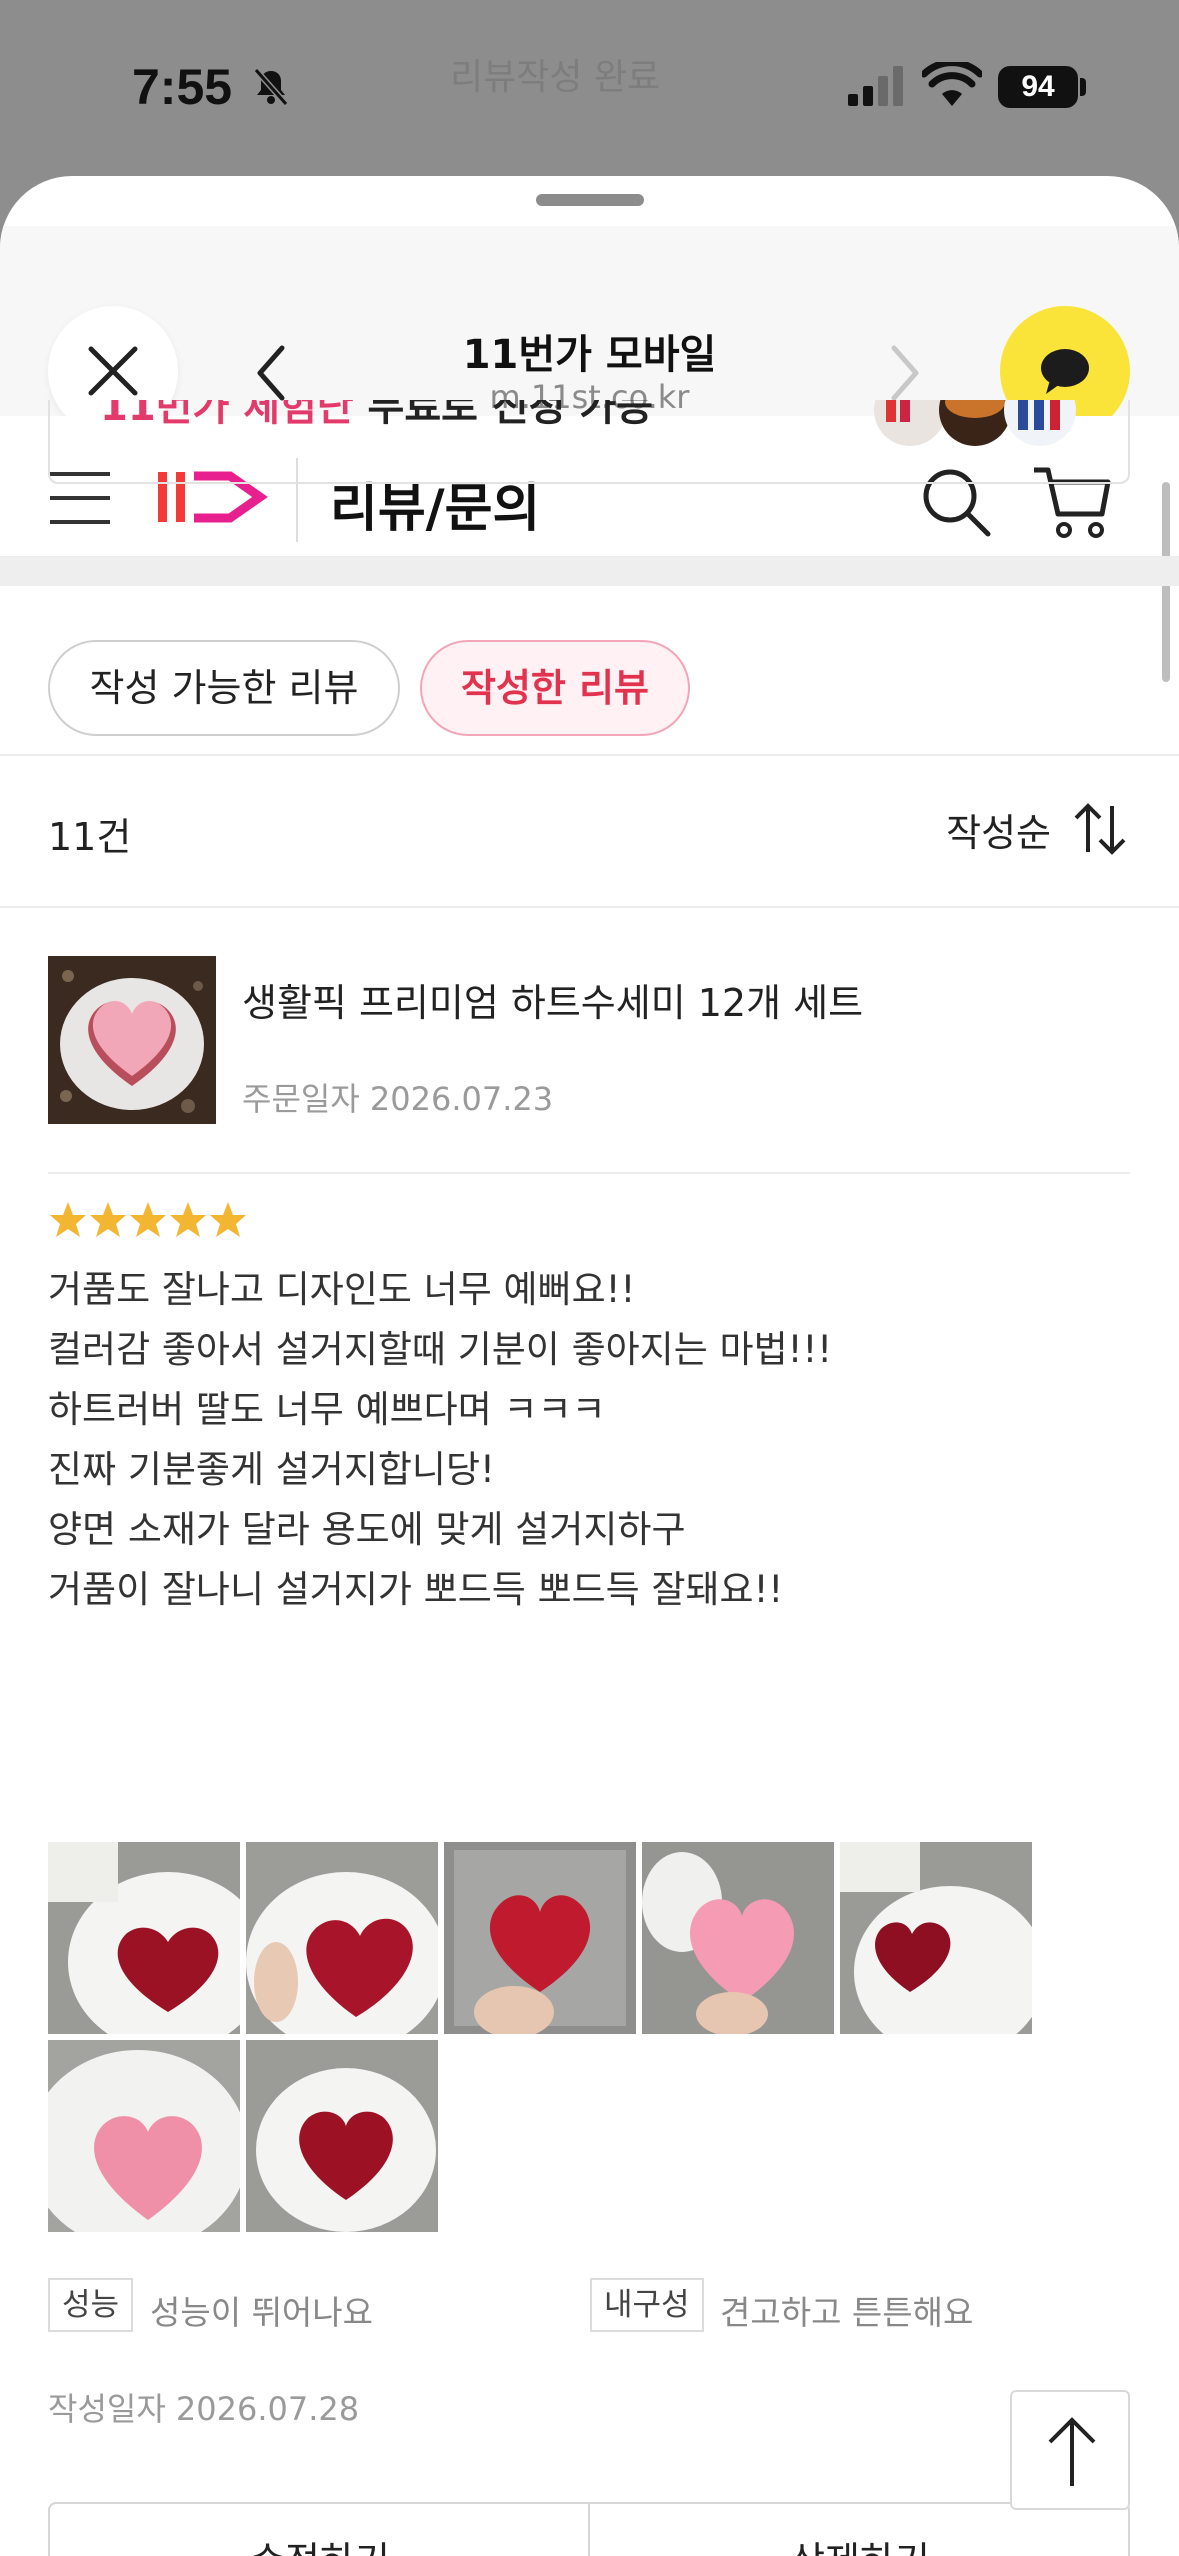 Image resolution: width=1179 pixels, height=2556 pixels. Describe the element at coordinates (552, 999) in the screenshot. I see `product-name: 생활픽 프리미엄 하트수세미 12개 세트` at that location.